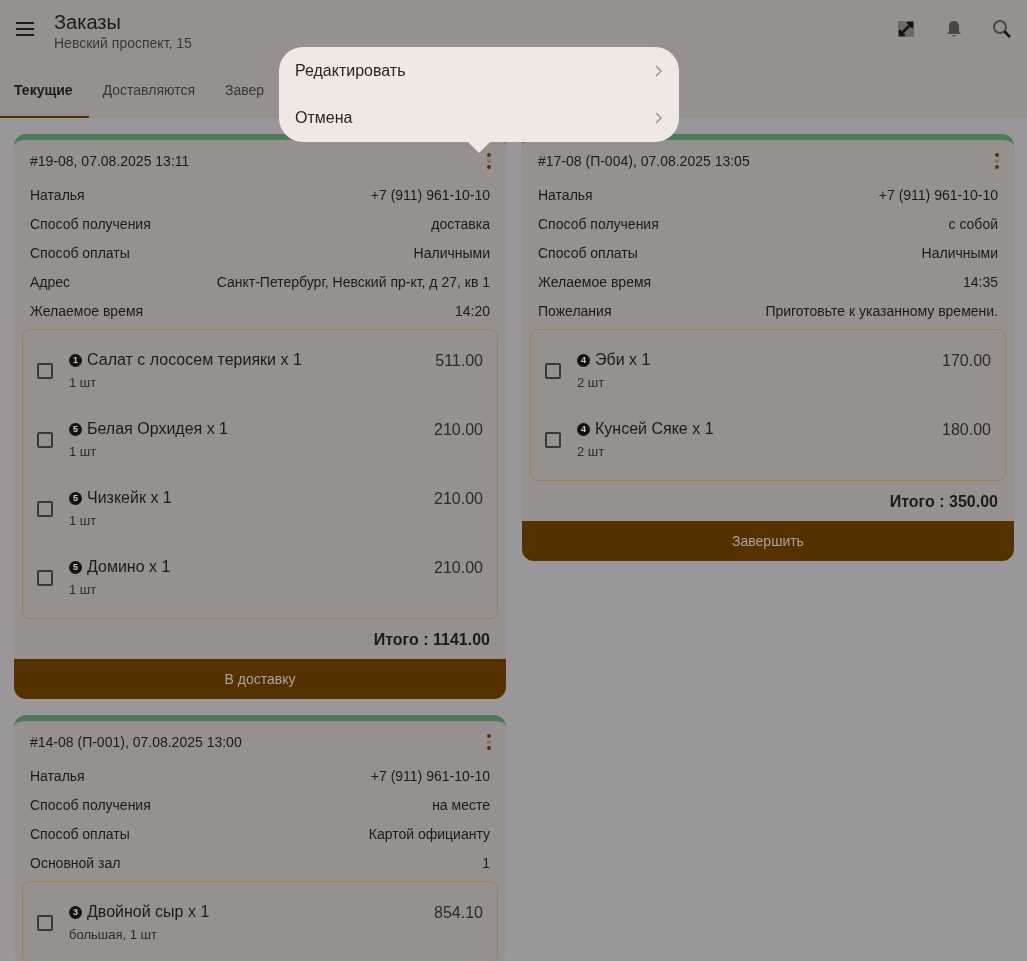 The image size is (1027, 961). I want to click on field-value: на месте, so click(461, 804).